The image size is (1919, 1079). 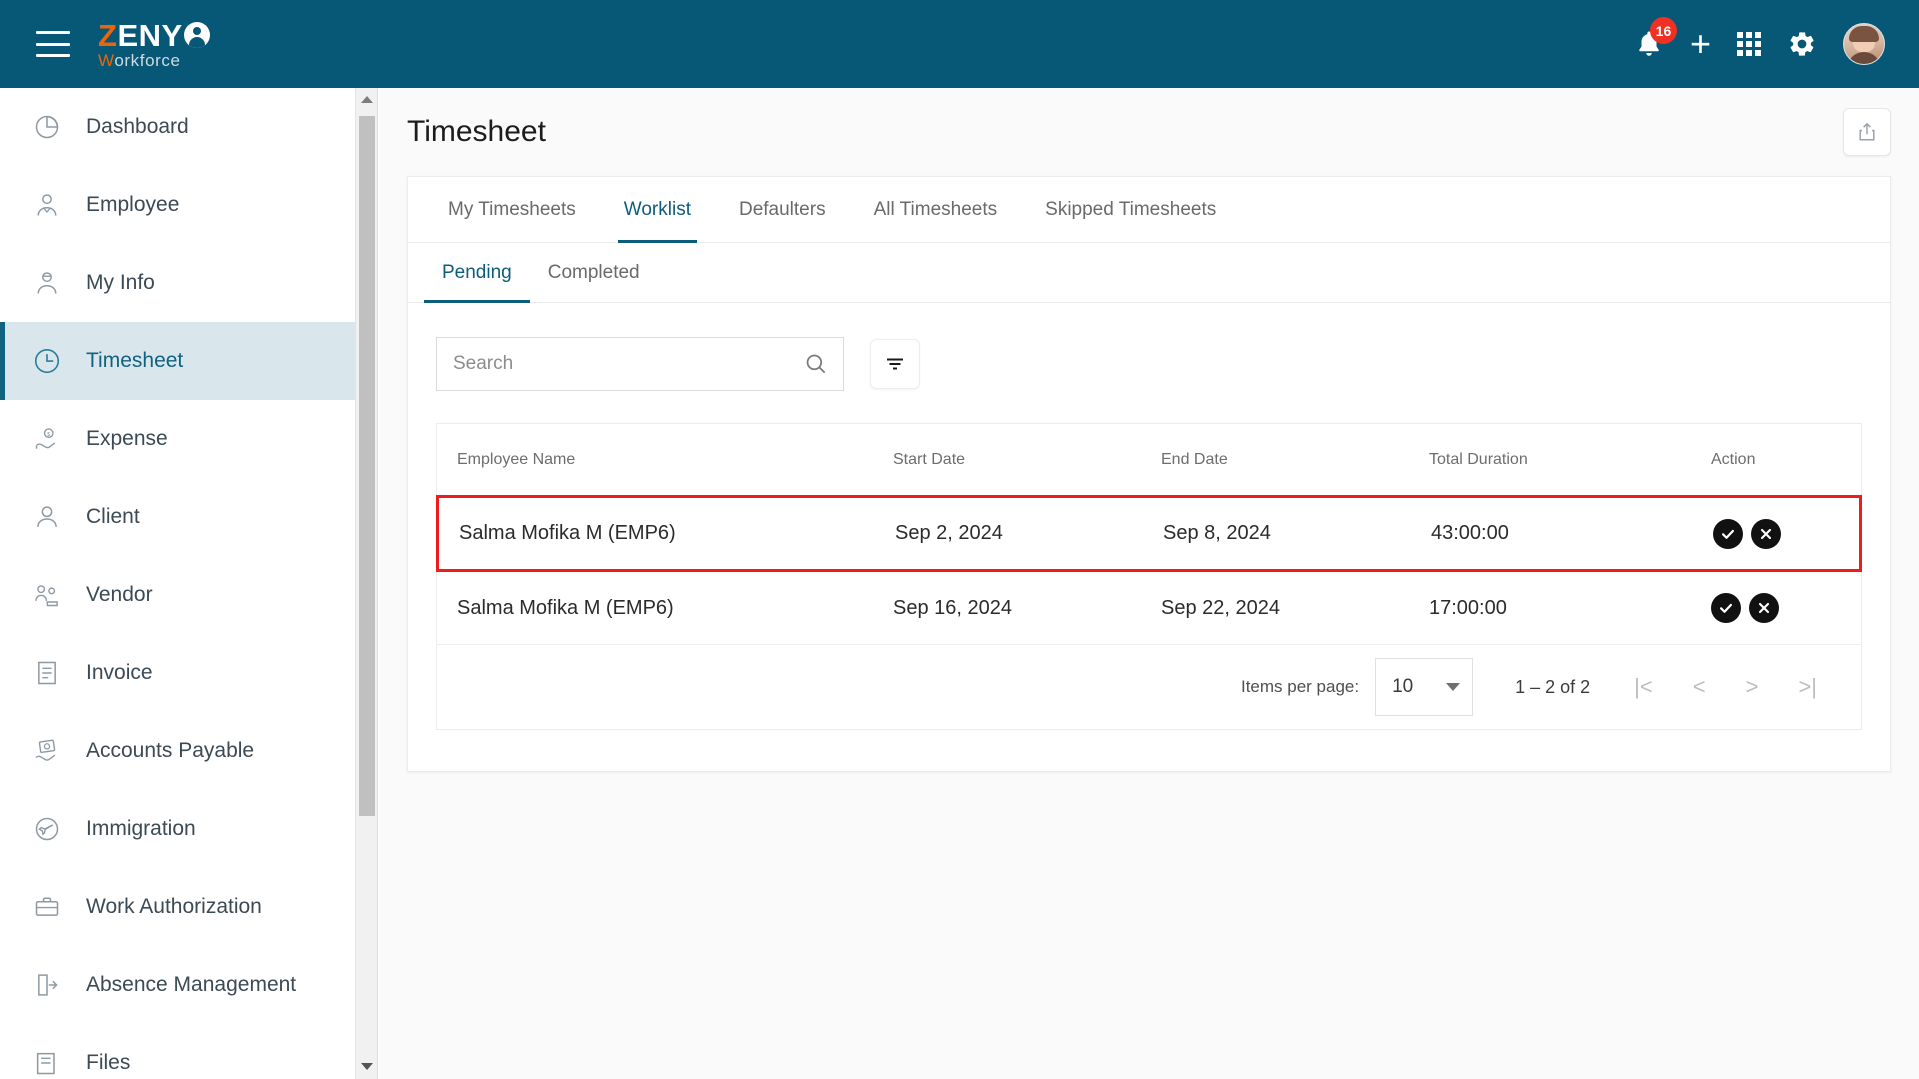 What do you see at coordinates (196, 35) in the screenshot?
I see `logo-person-mark-icon` at bounding box center [196, 35].